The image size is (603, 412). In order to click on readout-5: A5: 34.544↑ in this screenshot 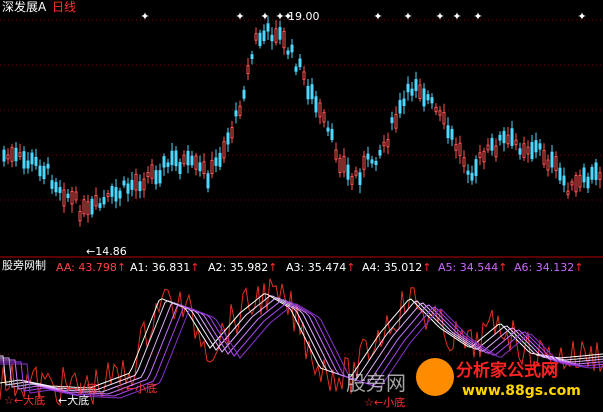, I will do `click(472, 267)`.